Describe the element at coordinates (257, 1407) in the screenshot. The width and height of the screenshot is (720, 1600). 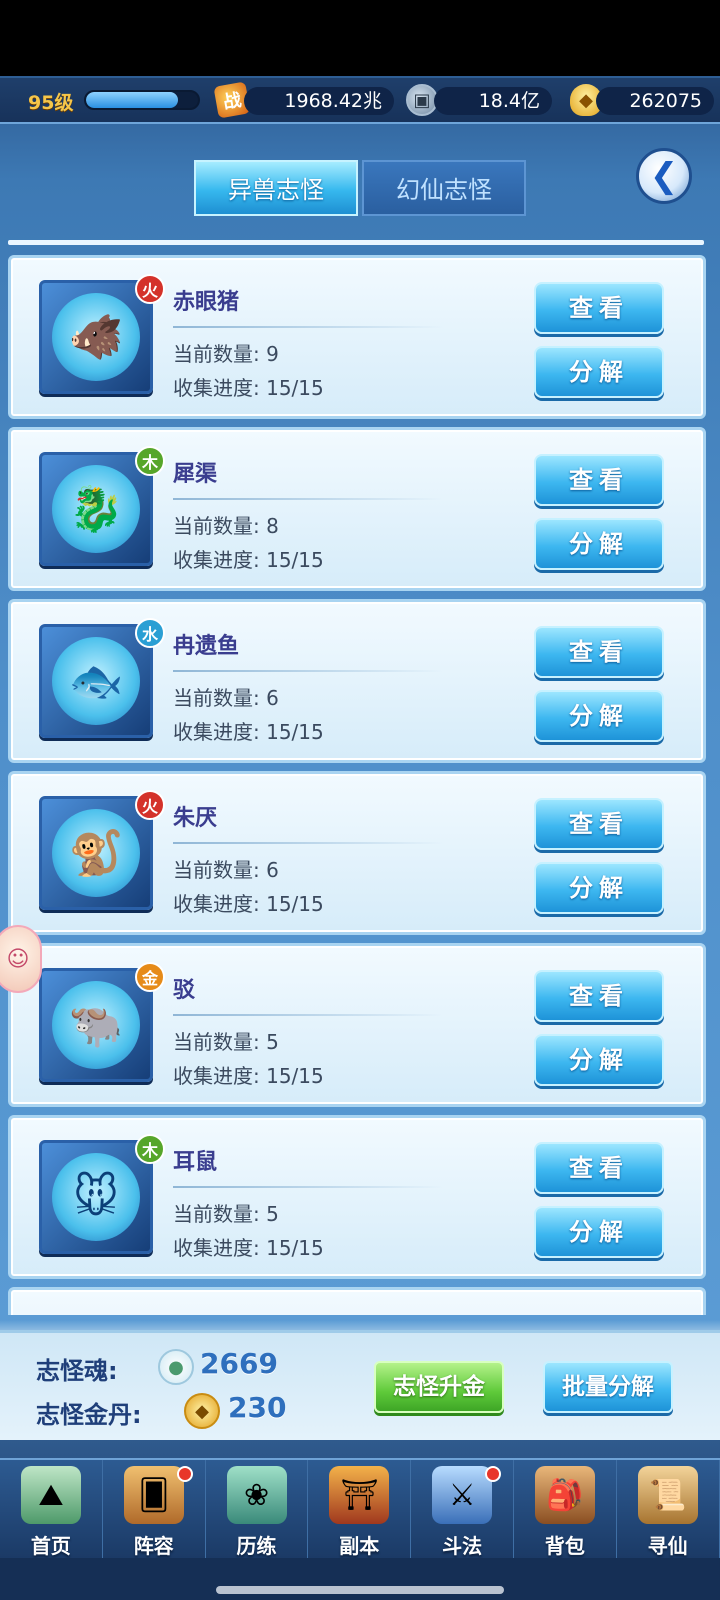
I see `golden-pill-value: 230` at that location.